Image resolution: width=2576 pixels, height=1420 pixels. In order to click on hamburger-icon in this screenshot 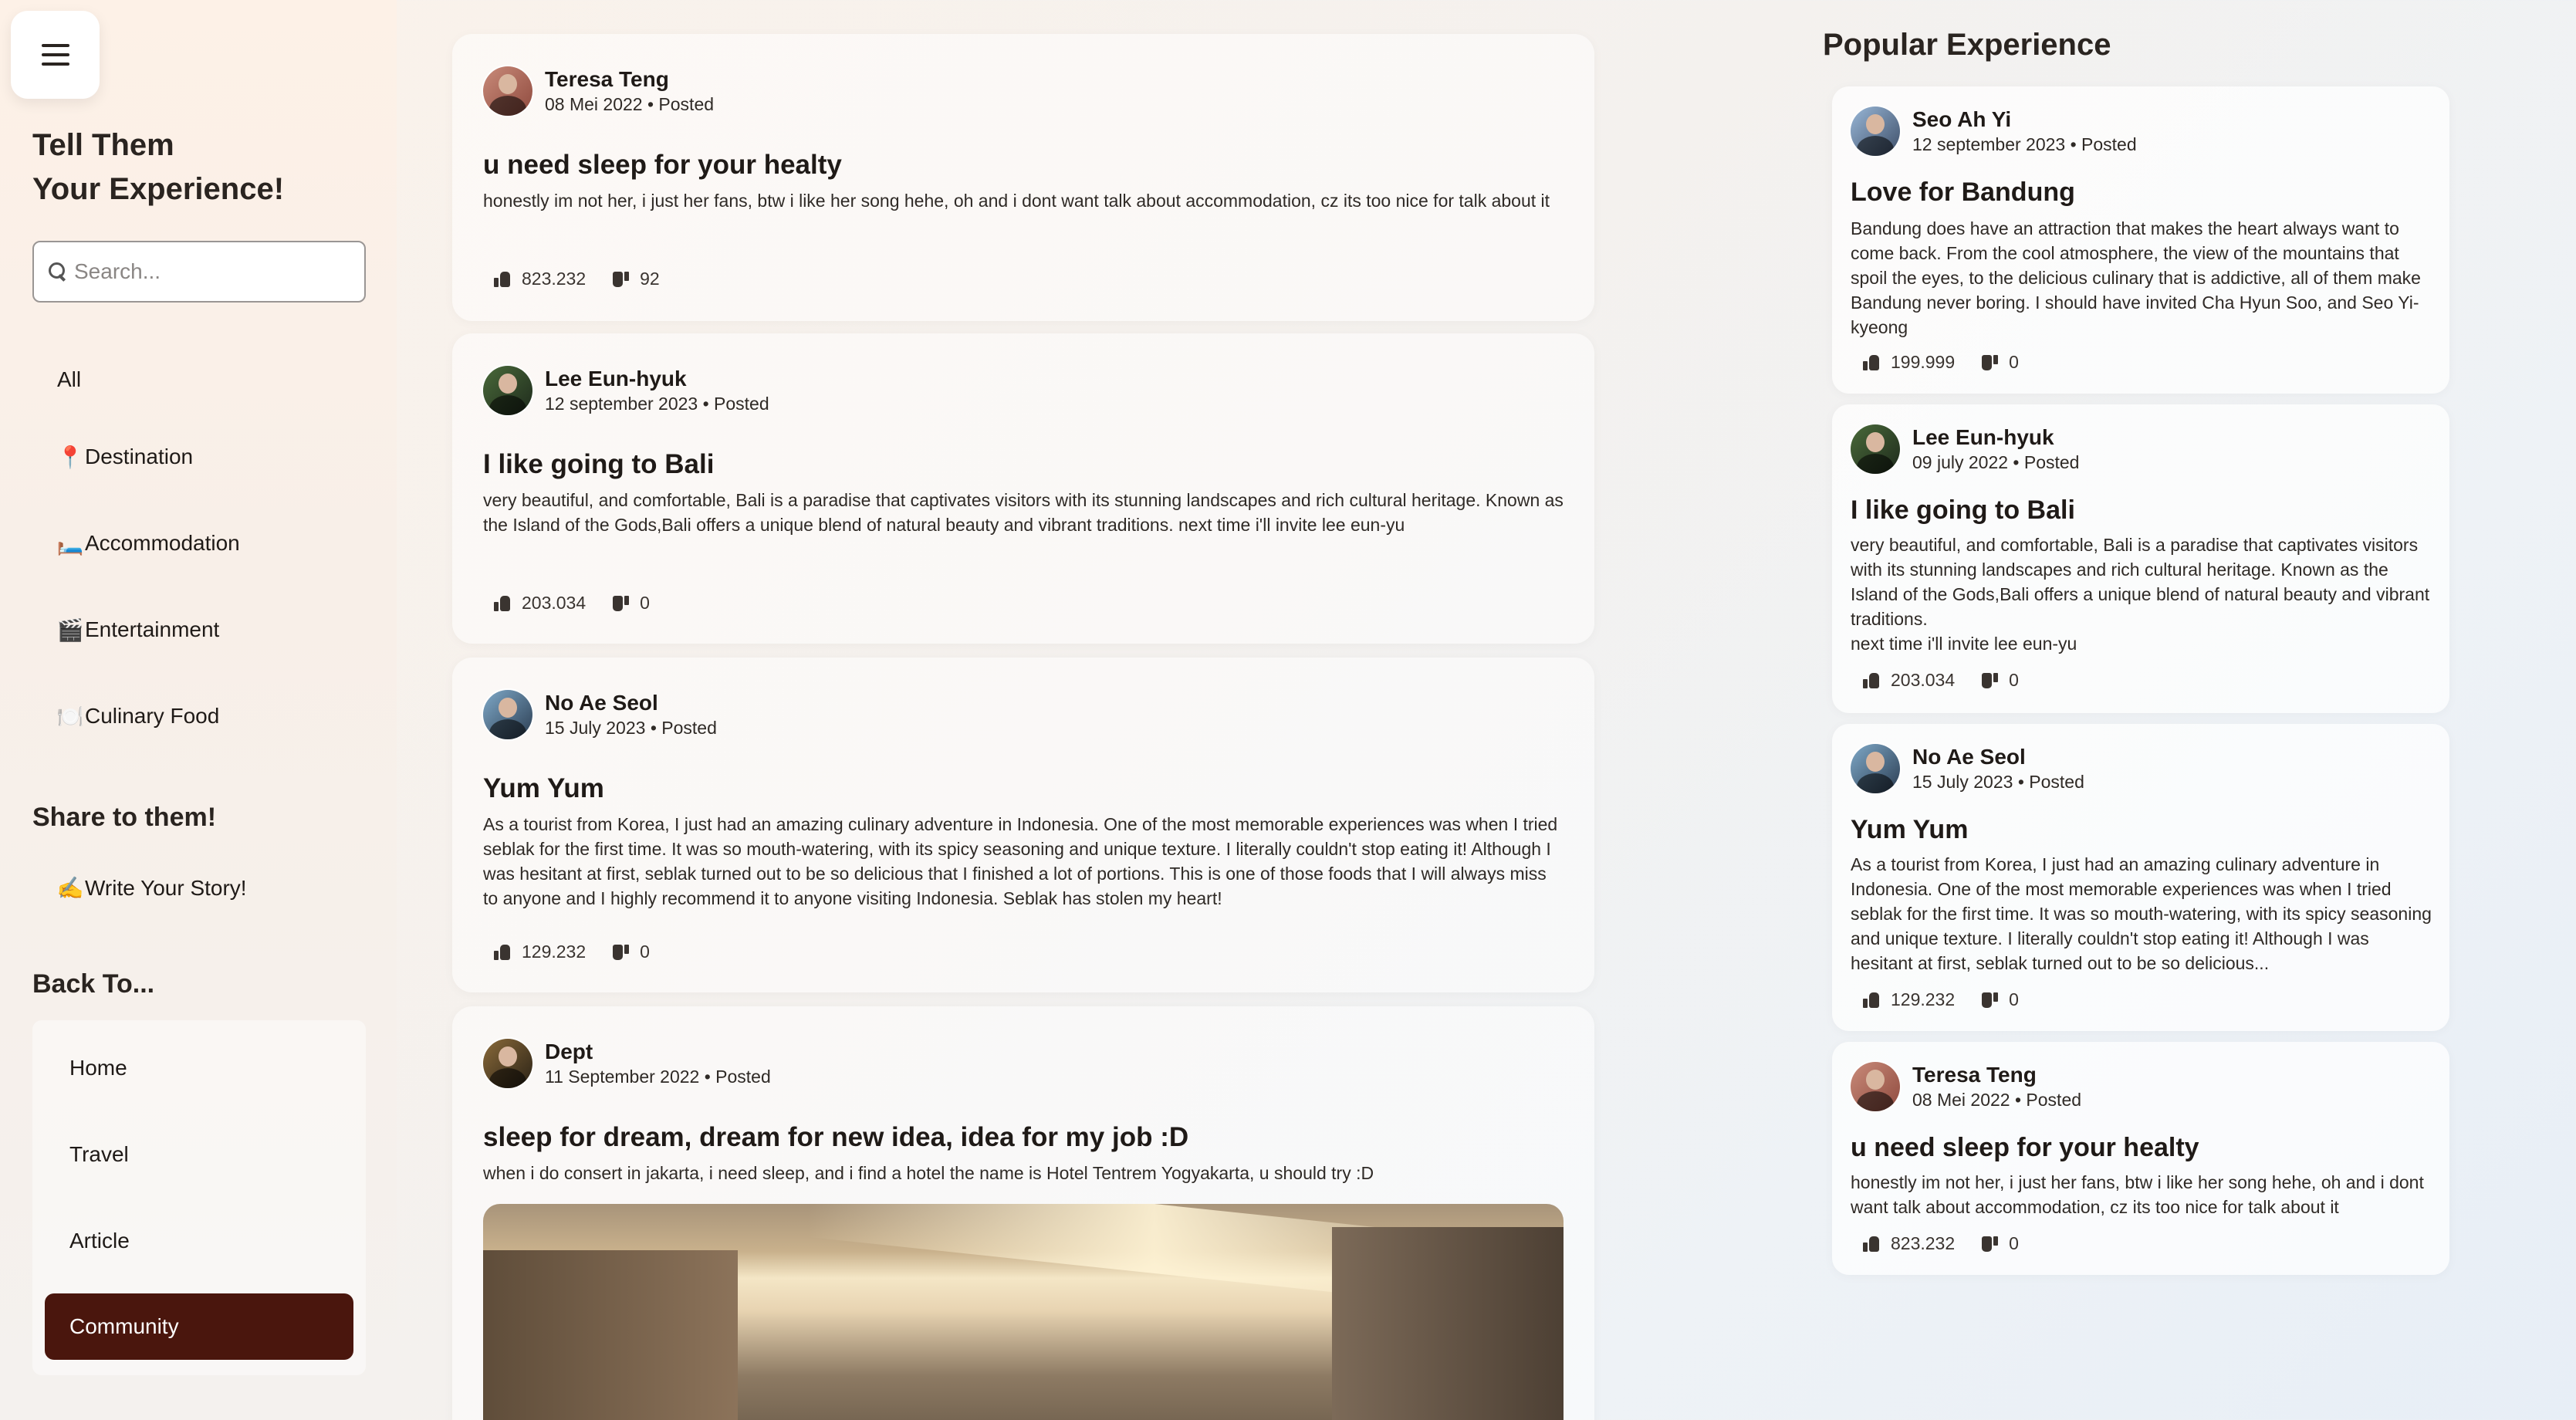, I will do `click(55, 55)`.